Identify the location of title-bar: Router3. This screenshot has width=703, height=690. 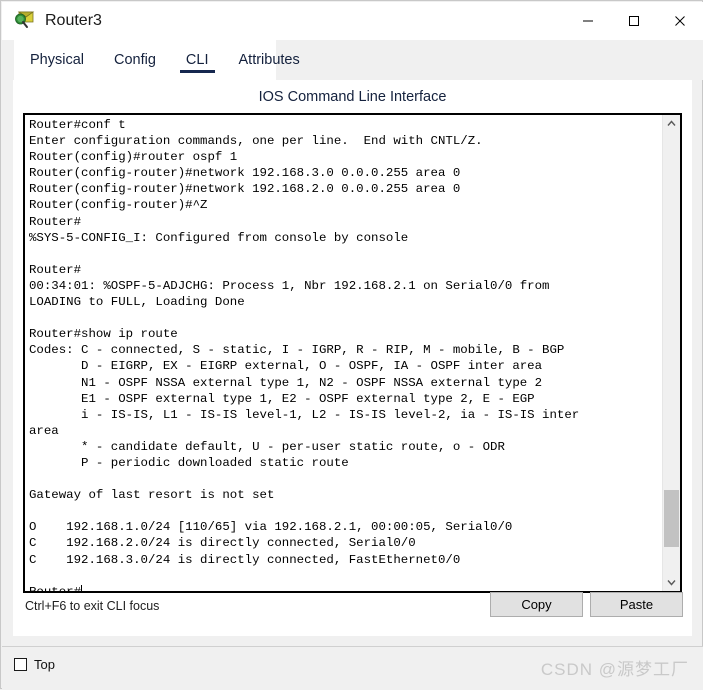
(352, 21).